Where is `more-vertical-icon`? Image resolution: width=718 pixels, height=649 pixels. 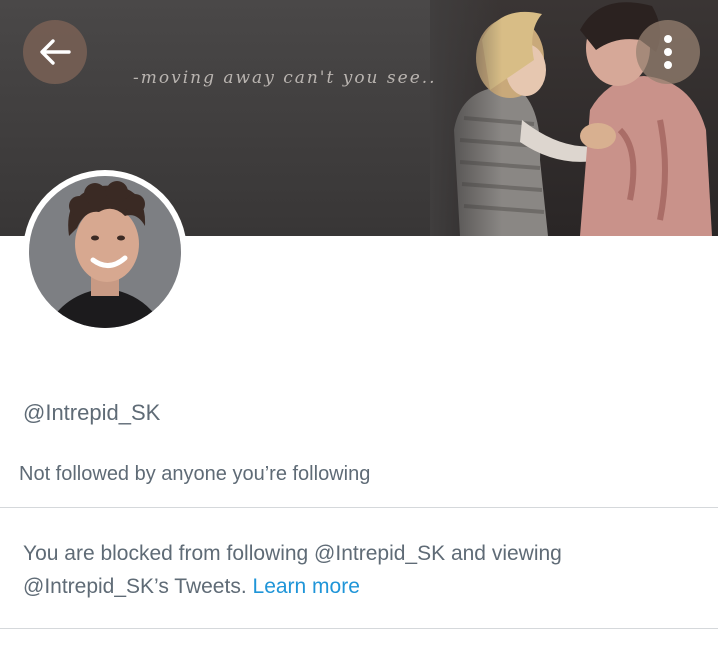 more-vertical-icon is located at coordinates (668, 52).